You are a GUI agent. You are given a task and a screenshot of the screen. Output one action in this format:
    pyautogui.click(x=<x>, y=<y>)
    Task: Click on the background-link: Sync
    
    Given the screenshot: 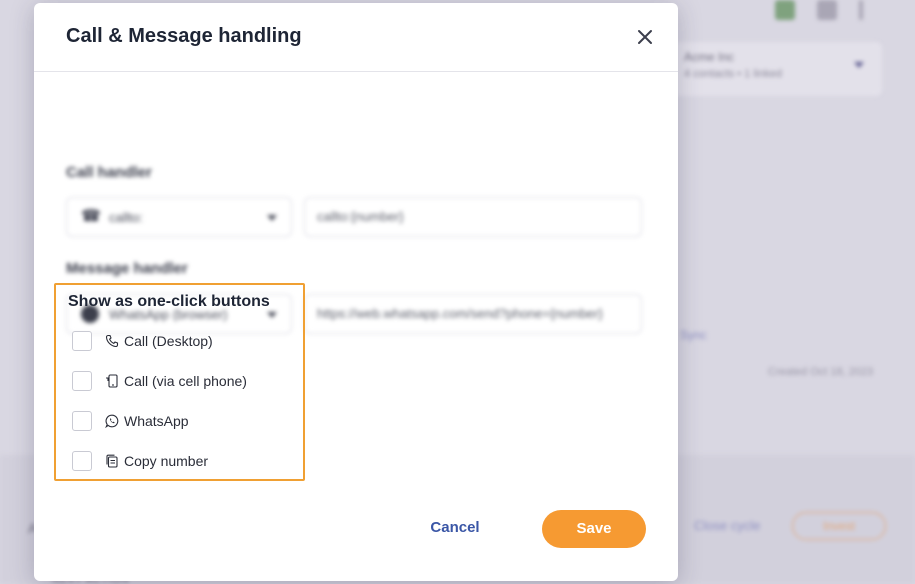 What is the action you would take?
    pyautogui.click(x=693, y=335)
    